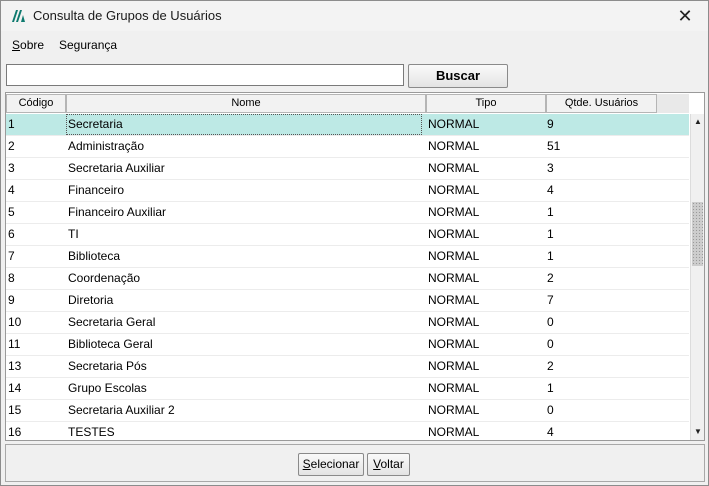  Describe the element at coordinates (15, 388) in the screenshot. I see `cell-codigo: 14` at that location.